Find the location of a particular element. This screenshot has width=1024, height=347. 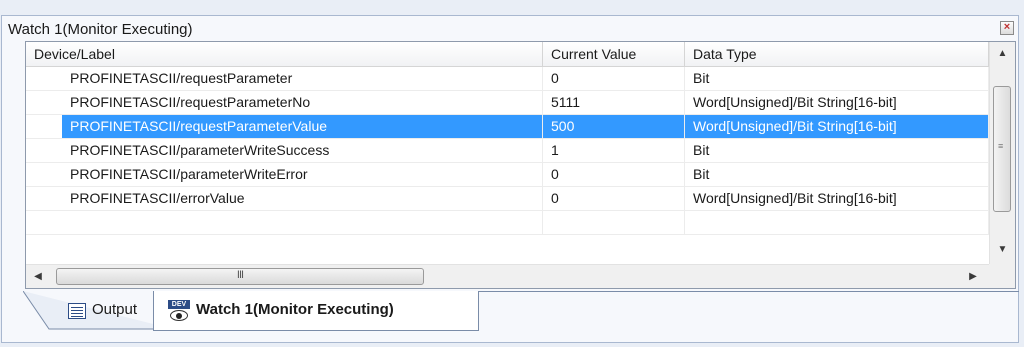

cell-device: PROFINETASCII/requestParameterNo is located at coordinates (302, 102).